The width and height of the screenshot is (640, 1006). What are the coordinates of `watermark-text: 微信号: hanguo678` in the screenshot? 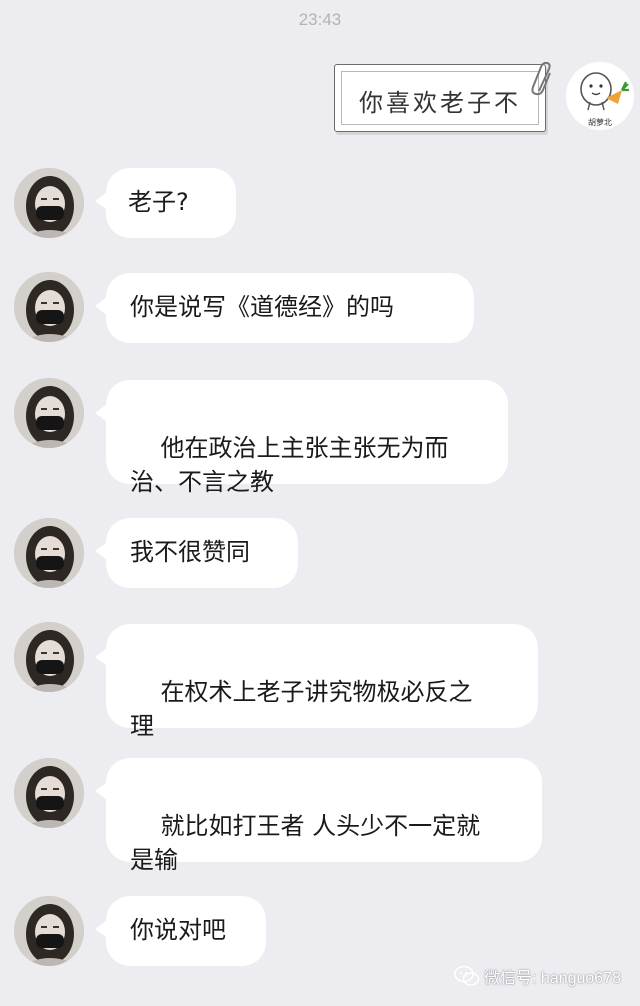 It's located at (552, 978).